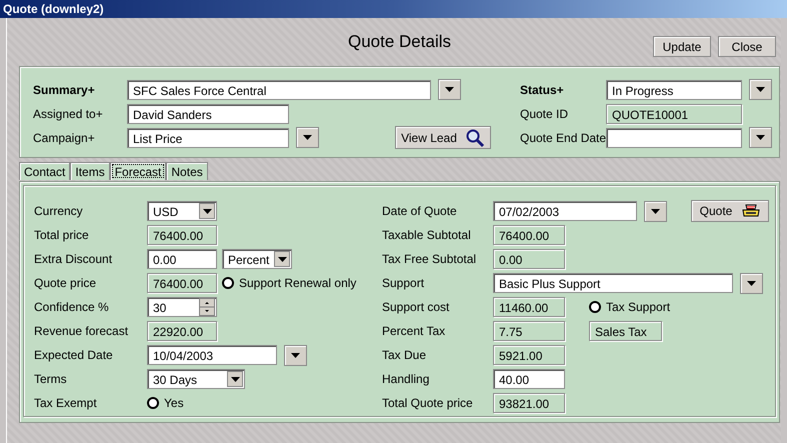 The width and height of the screenshot is (787, 443). What do you see at coordinates (138, 171) in the screenshot?
I see `tab: Forecast` at bounding box center [138, 171].